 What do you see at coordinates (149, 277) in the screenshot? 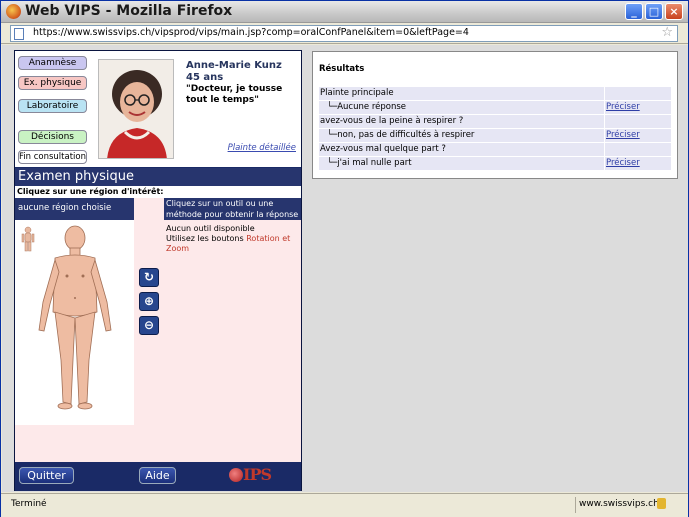
I see `rotate-icon: ↻` at bounding box center [149, 277].